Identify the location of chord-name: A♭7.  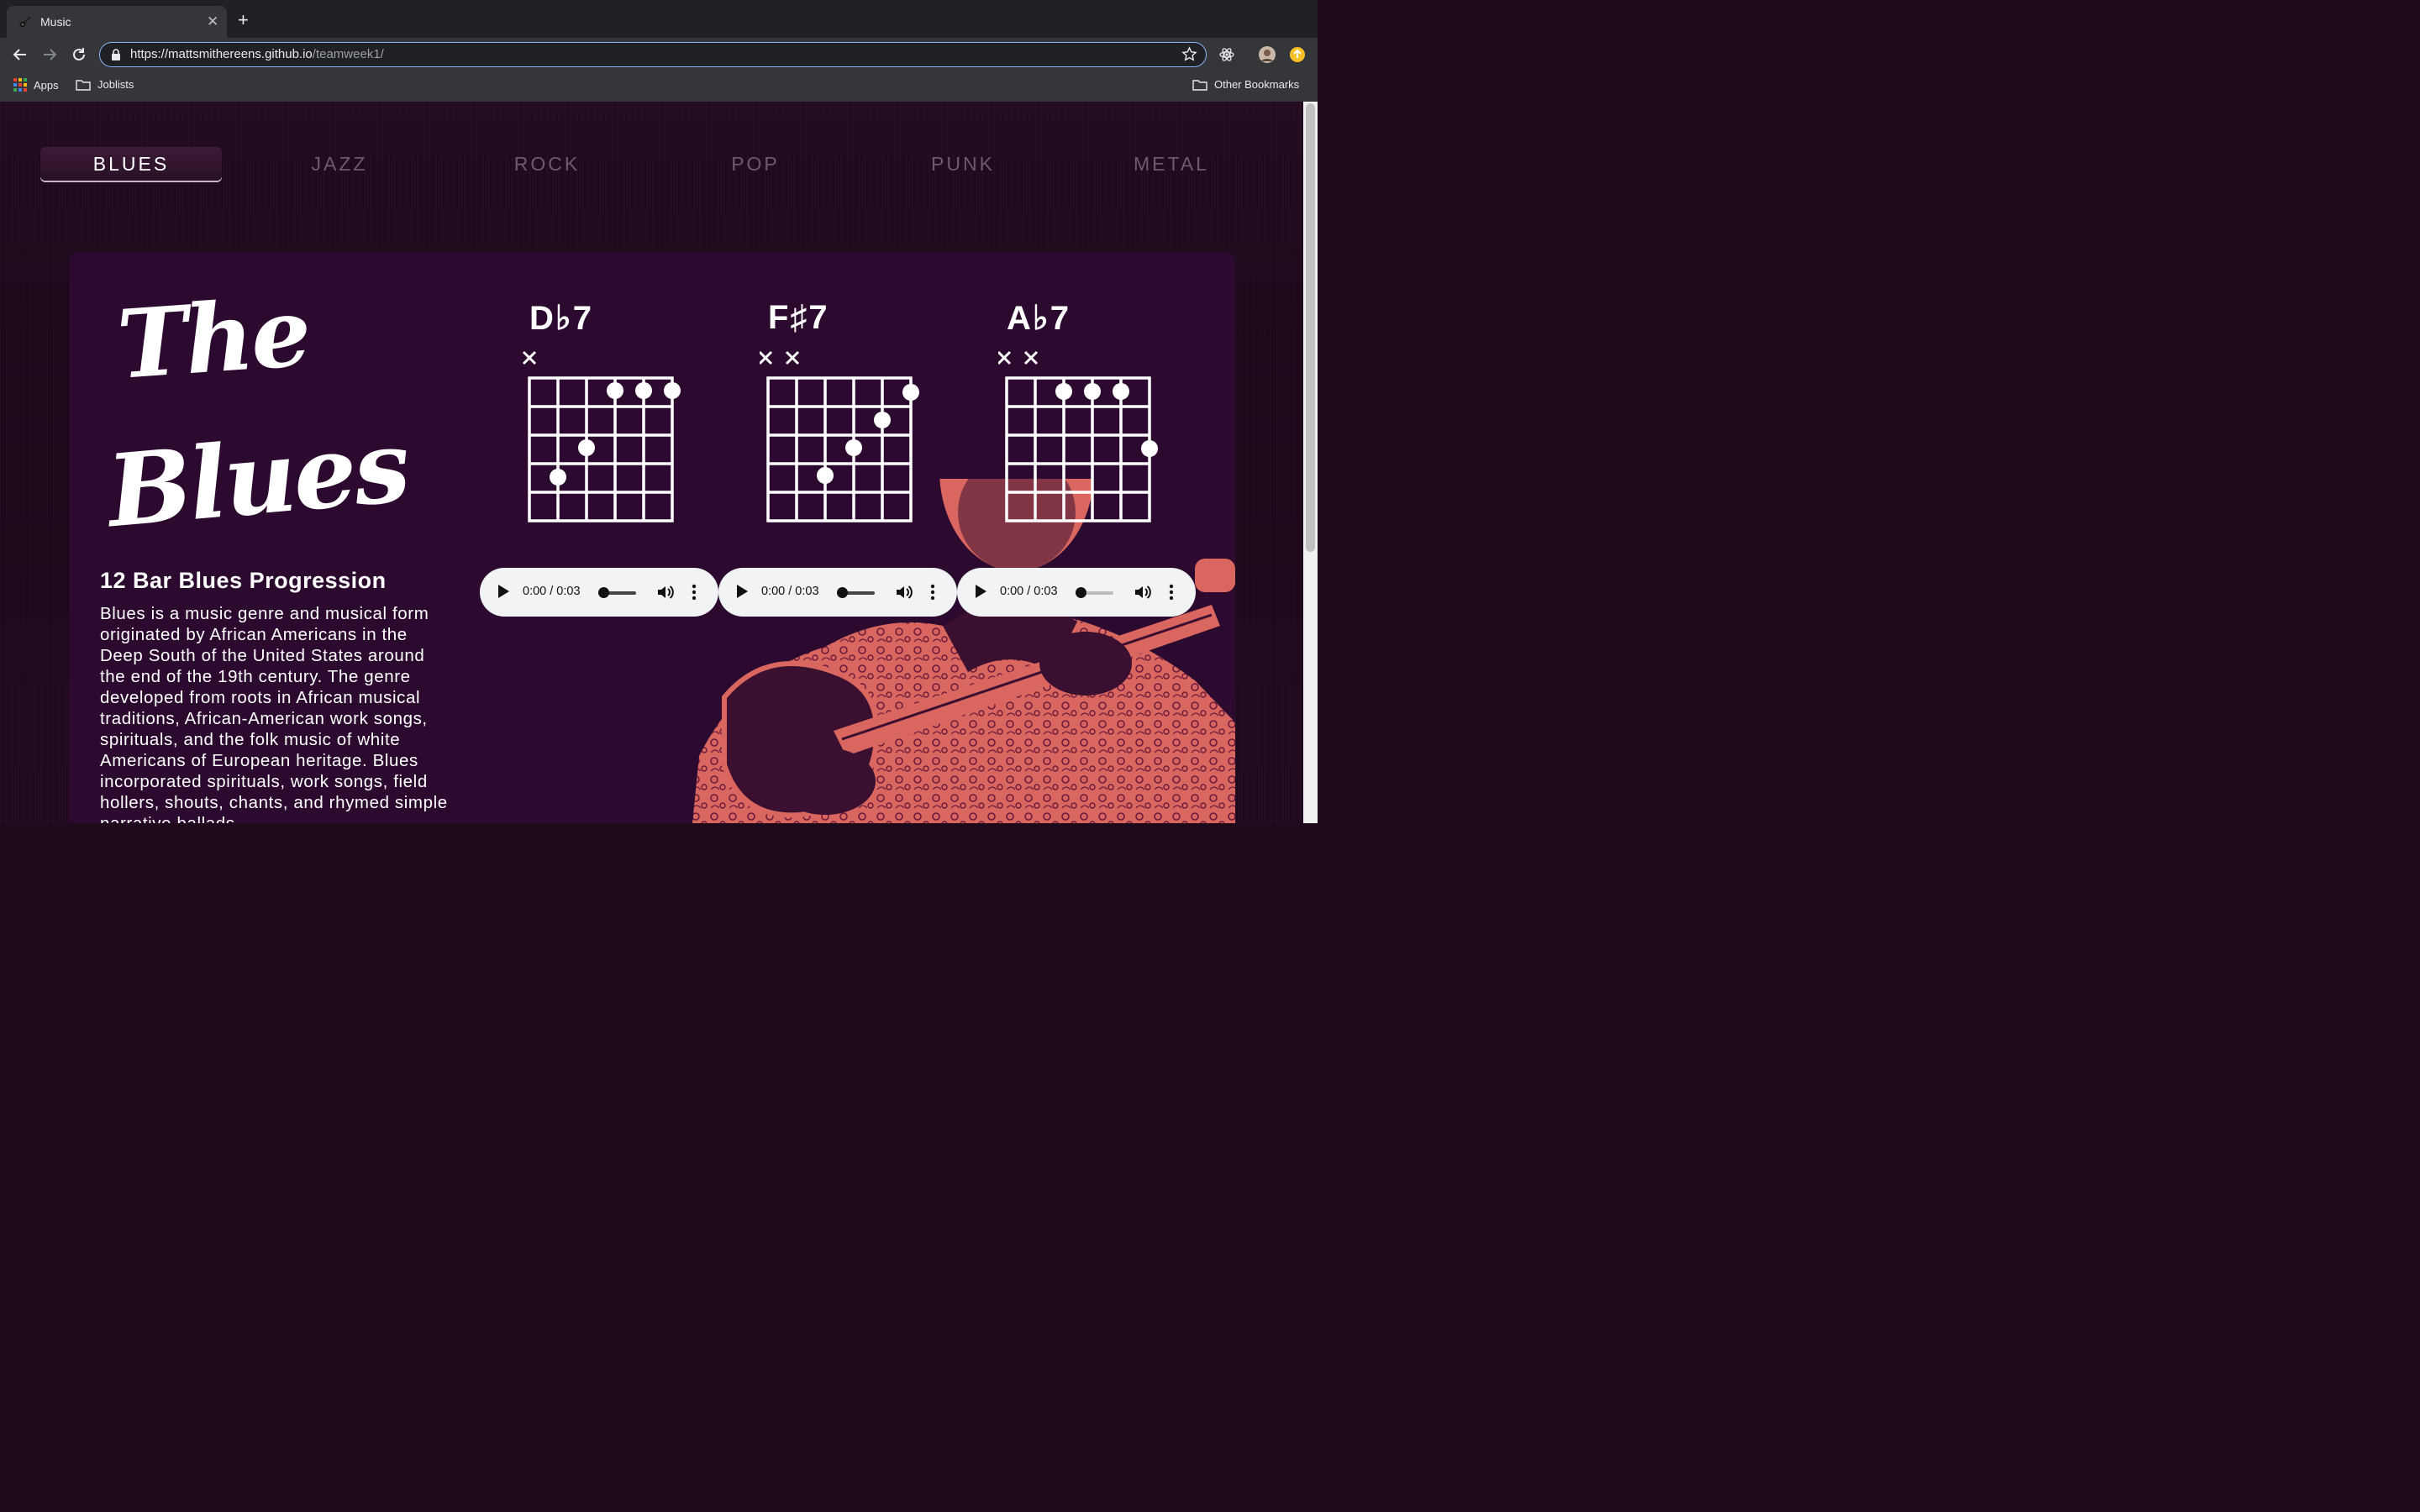
(1039, 318).